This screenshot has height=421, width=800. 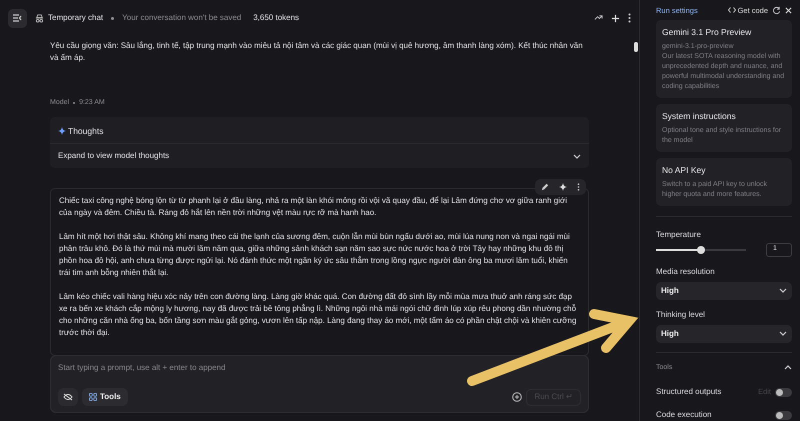 I want to click on tool-label: Structured outputs, so click(x=689, y=392).